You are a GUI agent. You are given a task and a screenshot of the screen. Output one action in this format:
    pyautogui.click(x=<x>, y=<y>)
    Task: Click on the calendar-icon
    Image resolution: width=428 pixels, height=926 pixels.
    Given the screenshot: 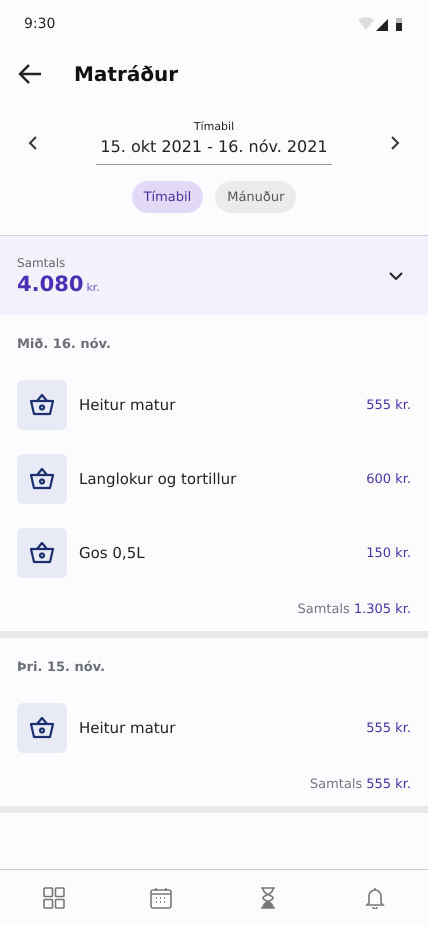 What is the action you would take?
    pyautogui.click(x=161, y=898)
    